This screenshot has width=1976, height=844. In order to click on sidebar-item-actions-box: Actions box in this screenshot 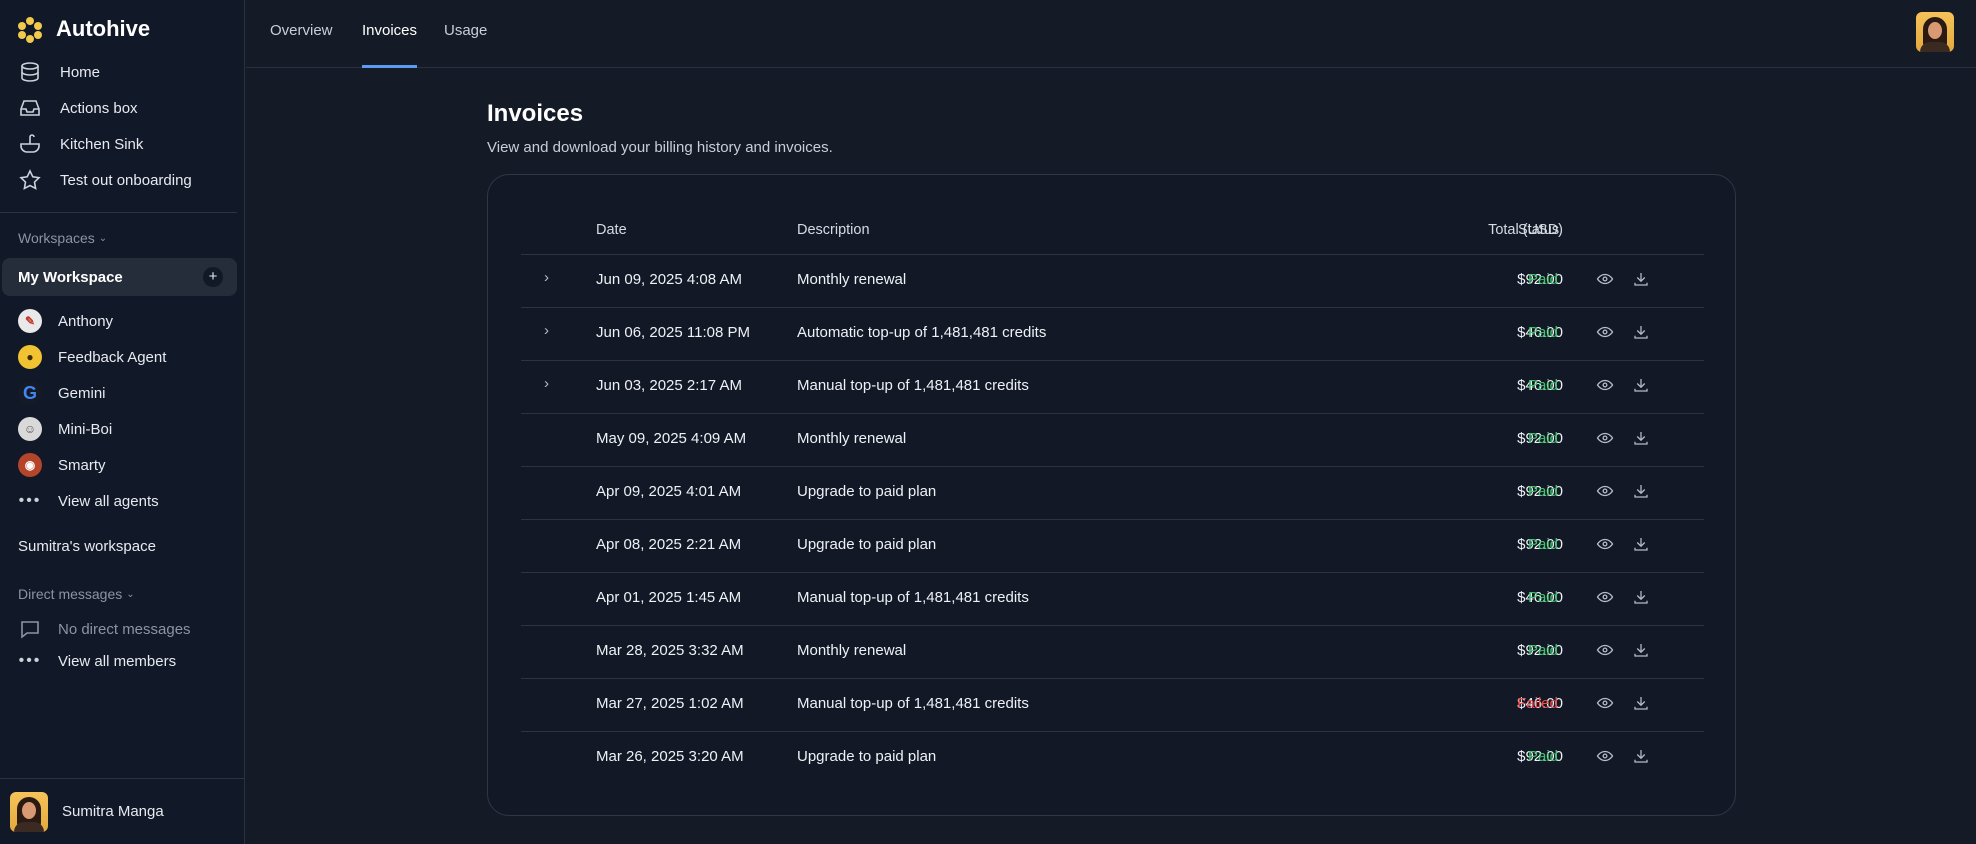, I will do `click(78, 108)`.